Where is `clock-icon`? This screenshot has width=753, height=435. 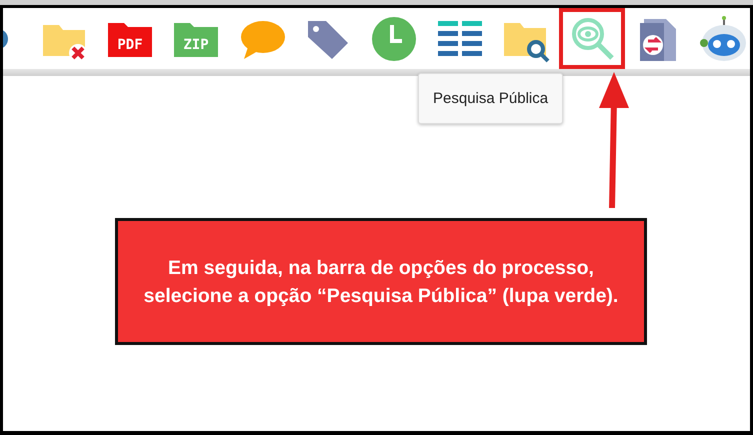 clock-icon is located at coordinates (394, 38).